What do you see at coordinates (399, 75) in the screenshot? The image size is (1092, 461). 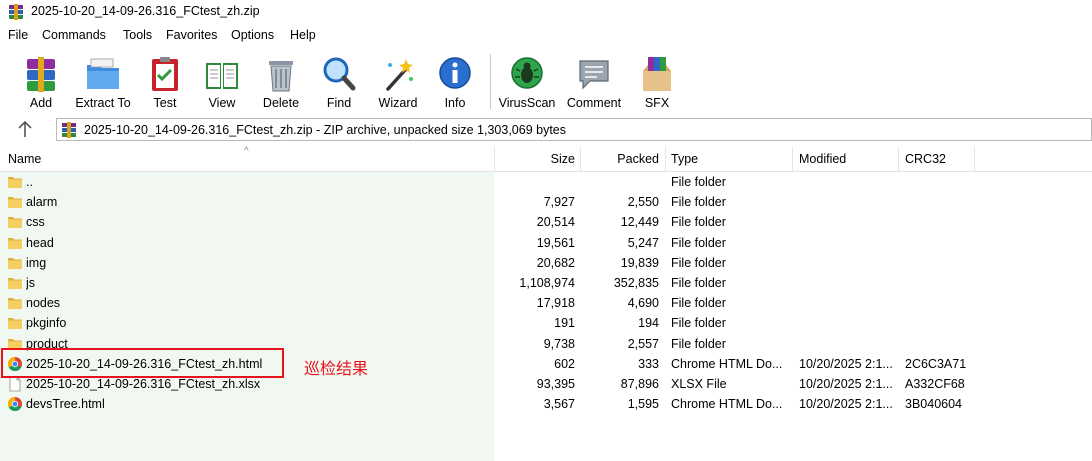 I see `magic-wand-icon` at bounding box center [399, 75].